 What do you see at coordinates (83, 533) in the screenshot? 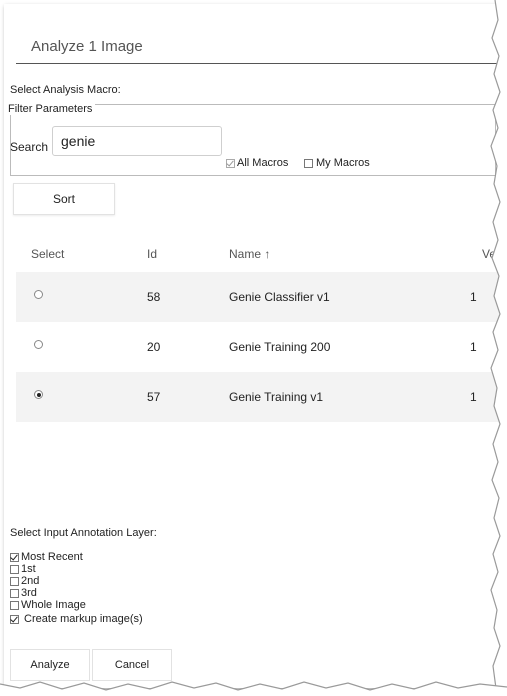
I see `select-annotation-layer-label: Select Input Annotation Layer:` at bounding box center [83, 533].